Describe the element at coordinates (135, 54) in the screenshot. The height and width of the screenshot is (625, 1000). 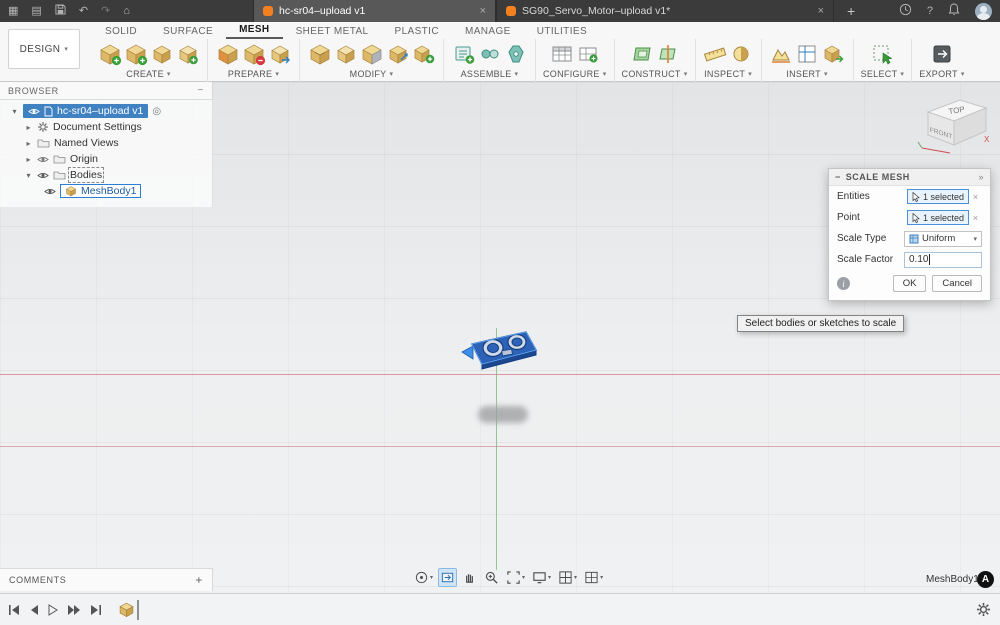
I see `insert-mesh-icon` at that location.